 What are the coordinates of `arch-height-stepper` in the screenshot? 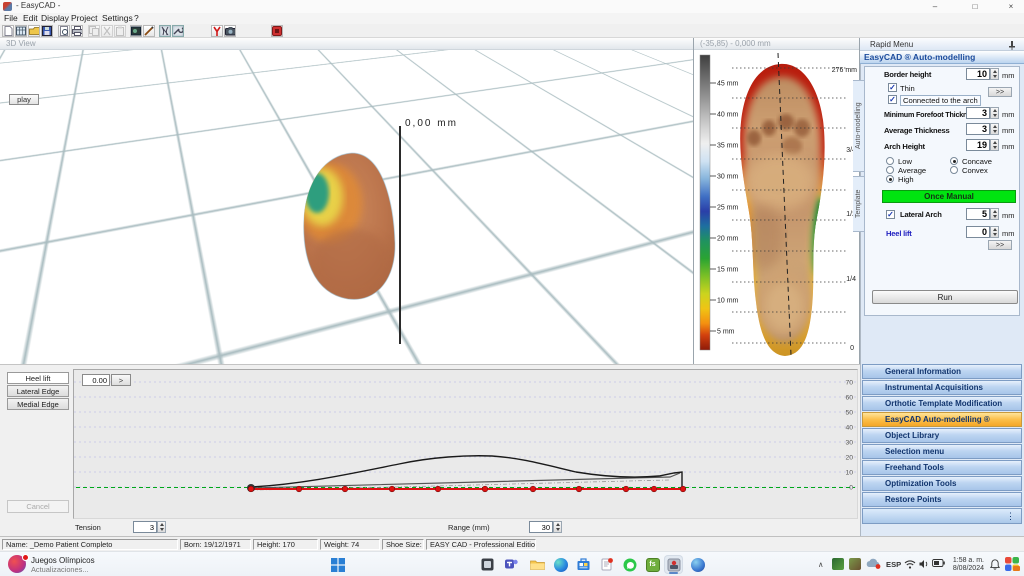 It's located at (994, 145).